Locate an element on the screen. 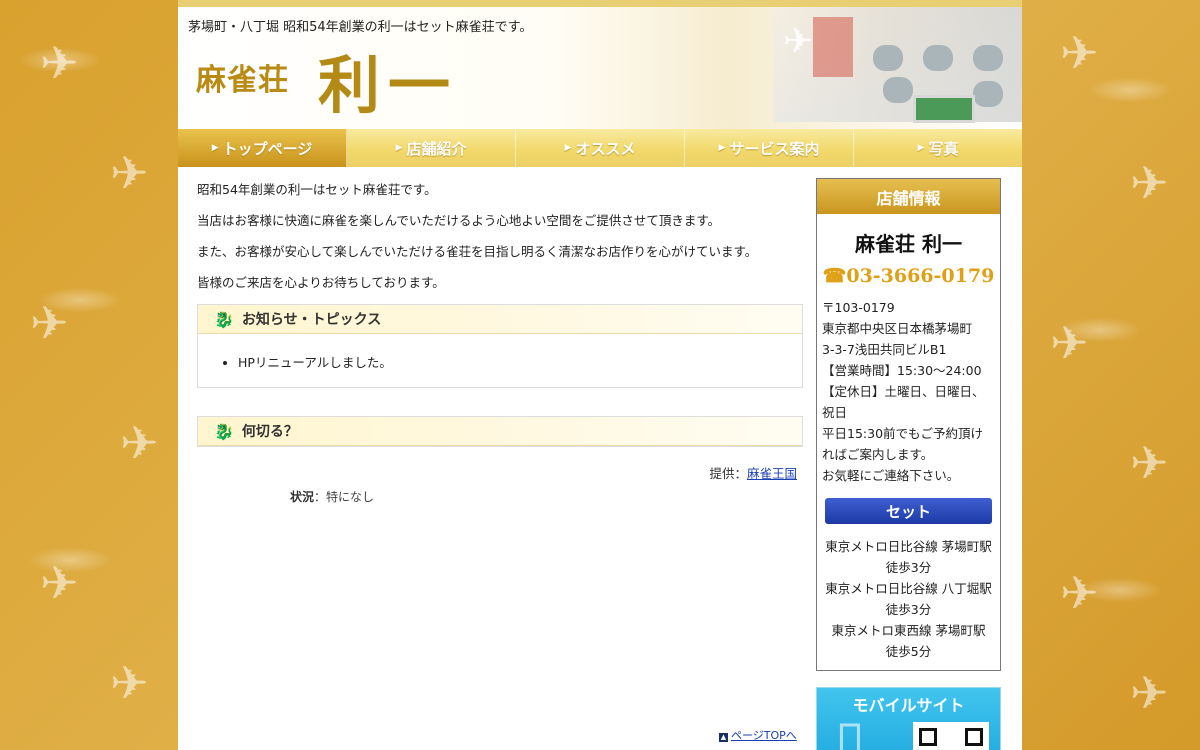 Image resolution: width=1200 pixels, height=750 pixels. news-box: 🐉 お知らせ・トピックス HPリニューアルしました。 is located at coordinates (500, 346).